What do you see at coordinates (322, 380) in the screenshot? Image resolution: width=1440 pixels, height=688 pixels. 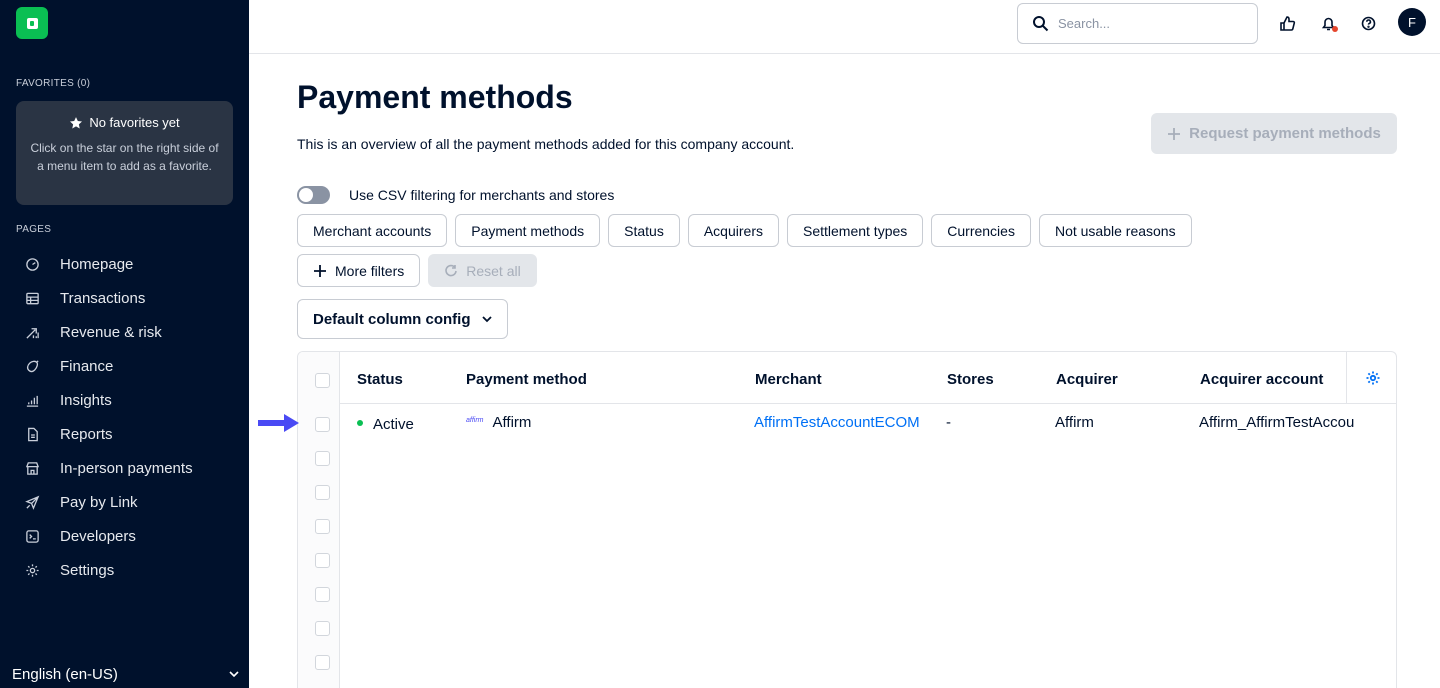 I see `select-all-checkbox` at bounding box center [322, 380].